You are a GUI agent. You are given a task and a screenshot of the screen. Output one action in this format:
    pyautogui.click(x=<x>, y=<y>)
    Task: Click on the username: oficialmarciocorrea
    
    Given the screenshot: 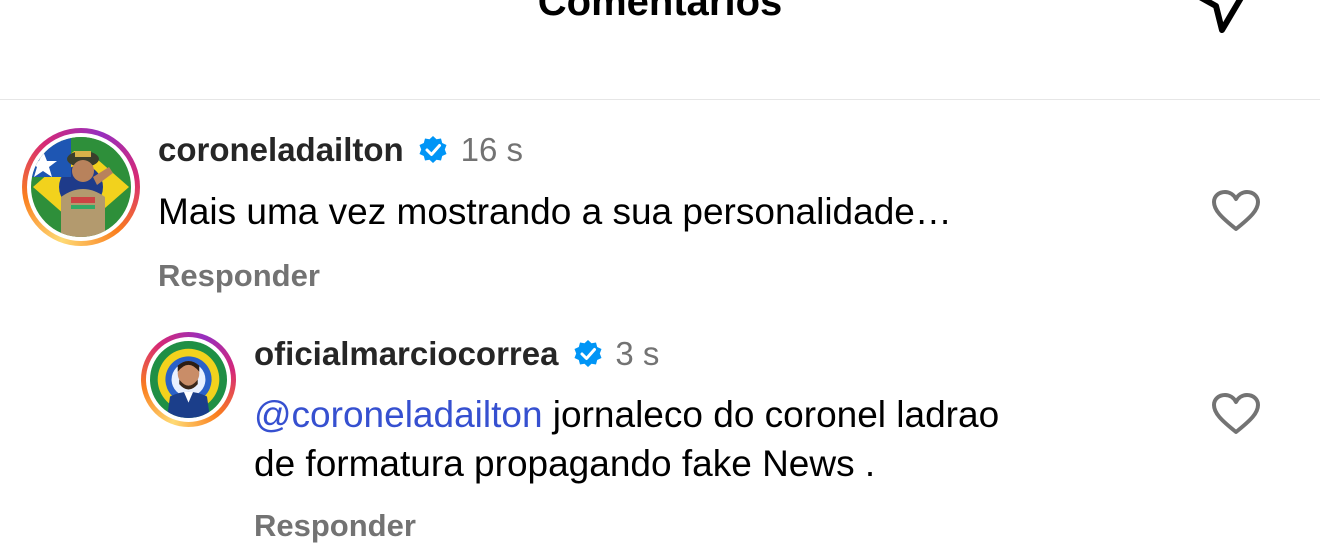 What is the action you would take?
    pyautogui.click(x=406, y=353)
    